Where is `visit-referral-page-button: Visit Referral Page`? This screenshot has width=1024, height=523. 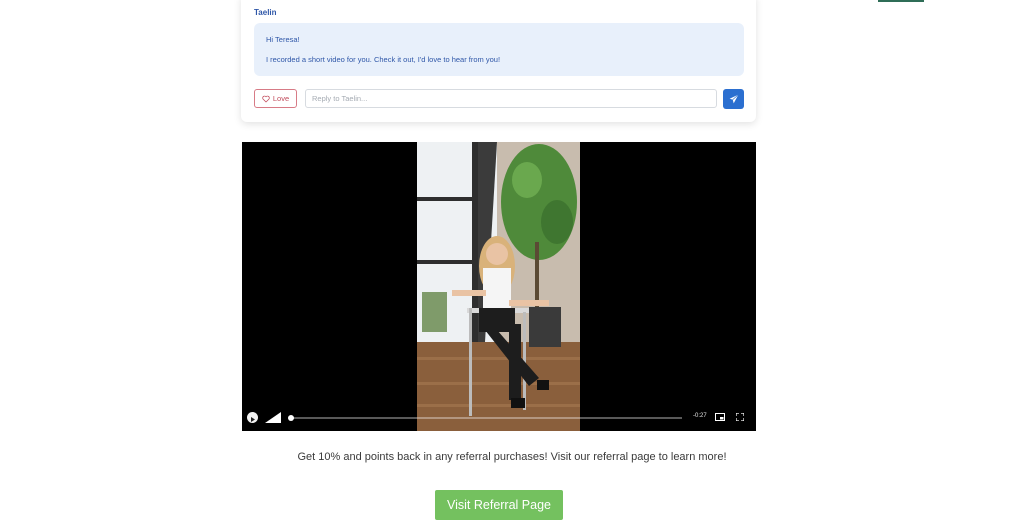 visit-referral-page-button: Visit Referral Page is located at coordinates (499, 505).